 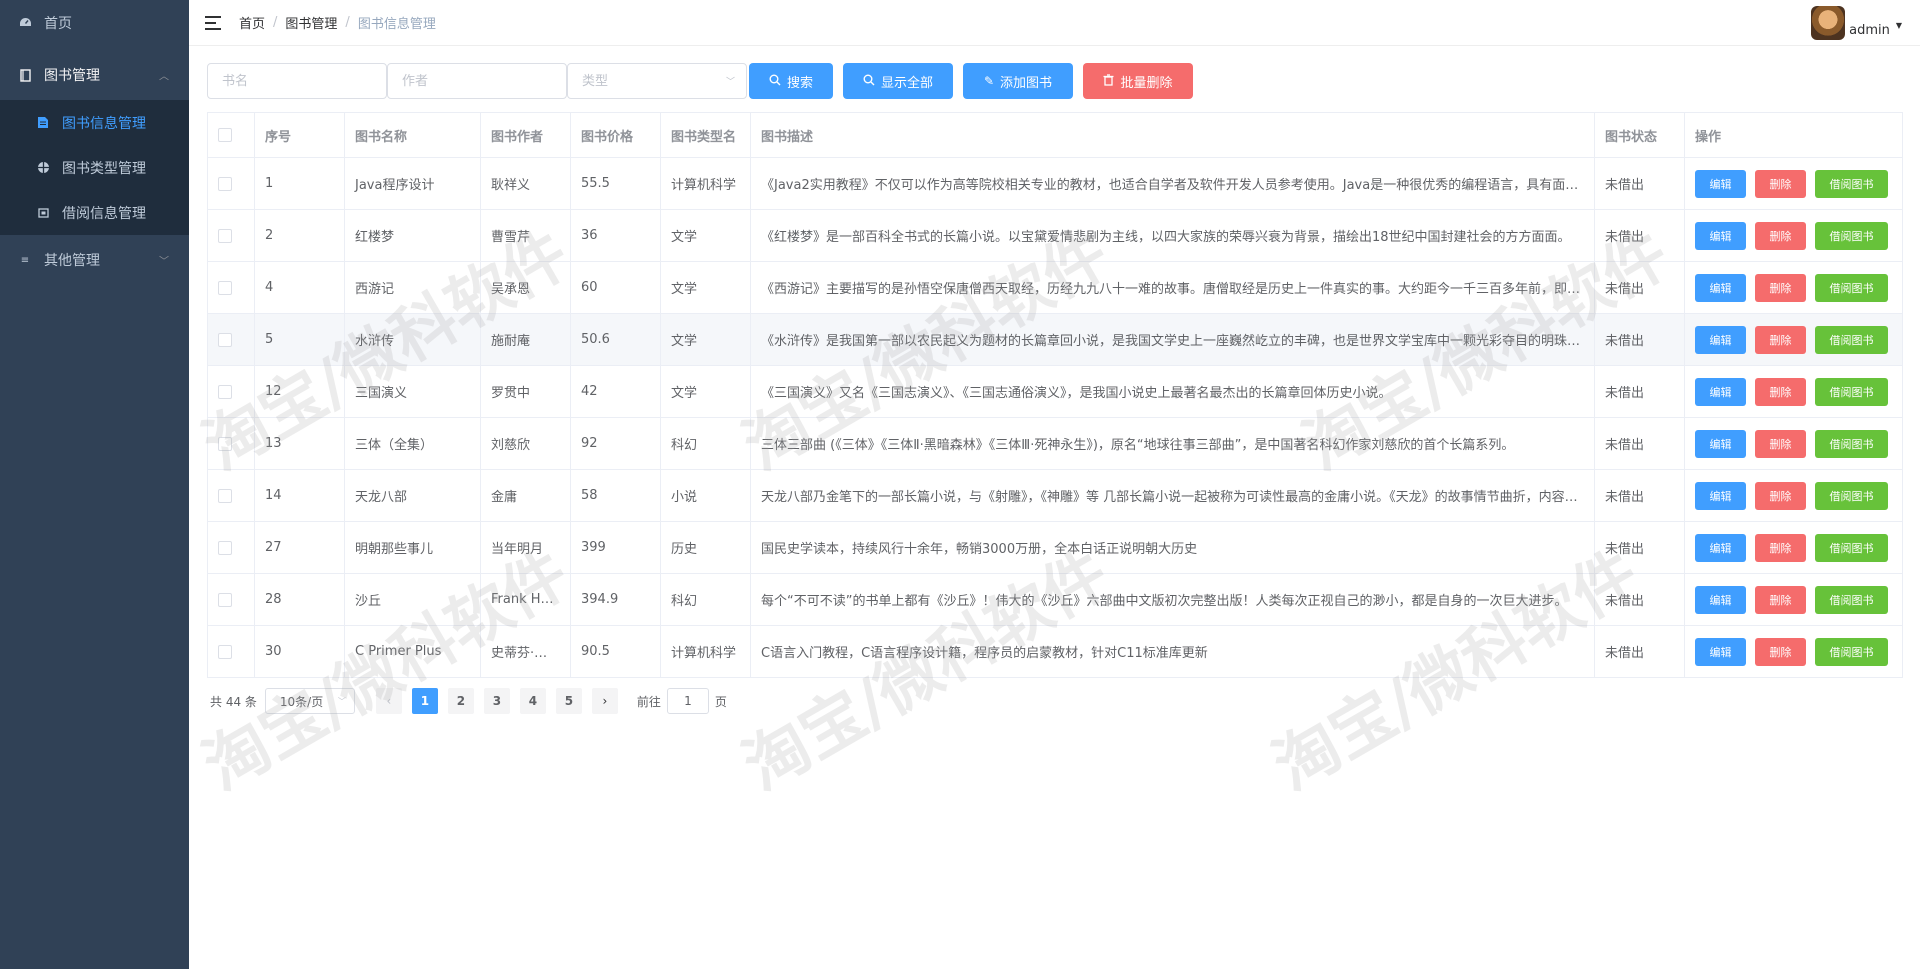 What do you see at coordinates (94, 23) in the screenshot?
I see `sidebar-item-home: 首页` at bounding box center [94, 23].